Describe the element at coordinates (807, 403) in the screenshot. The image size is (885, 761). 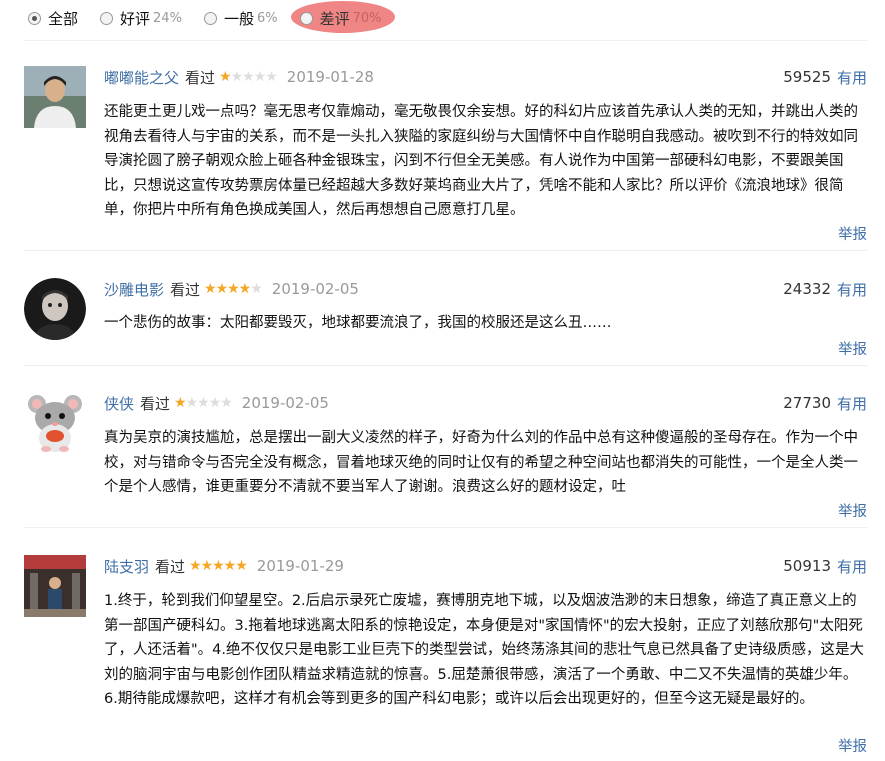
I see `vote-count: 27730` at that location.